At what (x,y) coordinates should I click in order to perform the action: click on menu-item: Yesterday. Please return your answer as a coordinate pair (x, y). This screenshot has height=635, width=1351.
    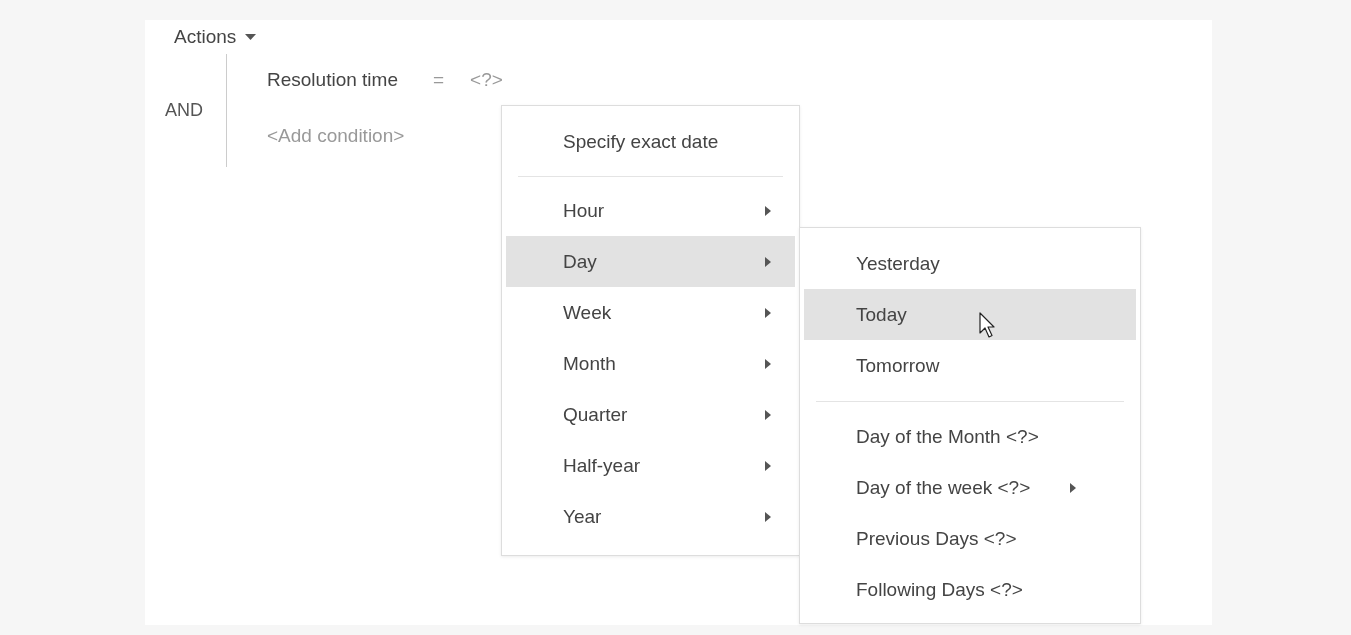
    Looking at the image, I should click on (970, 263).